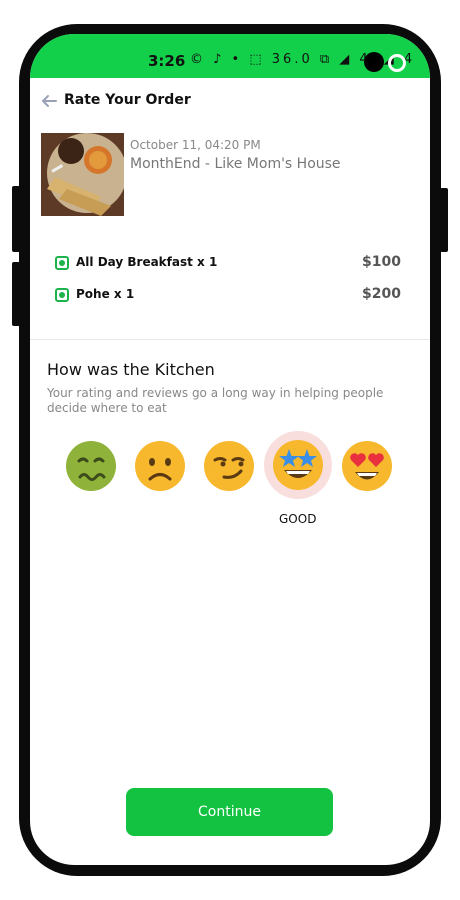  Describe the element at coordinates (49, 101) in the screenshot. I see `back-arrow-icon` at that location.